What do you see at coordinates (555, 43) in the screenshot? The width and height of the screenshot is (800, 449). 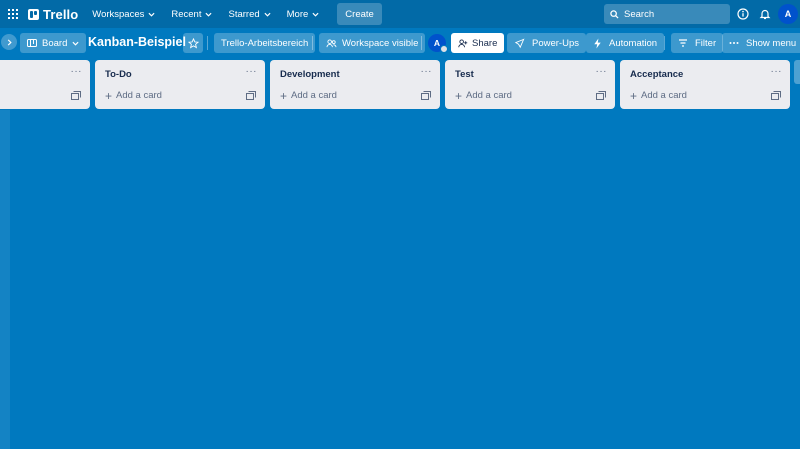 I see `power-ups-label: Power-Ups` at bounding box center [555, 43].